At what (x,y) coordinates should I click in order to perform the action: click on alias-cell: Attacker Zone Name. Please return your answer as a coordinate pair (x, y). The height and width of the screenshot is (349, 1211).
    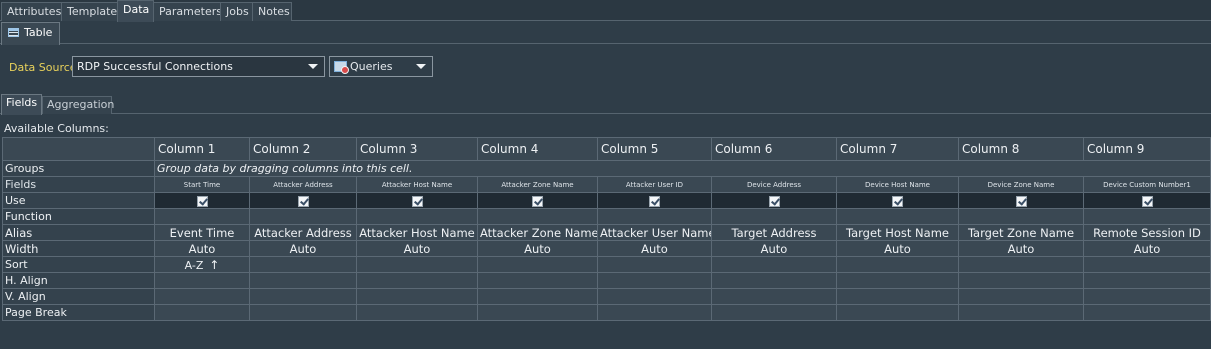
    Looking at the image, I should click on (537, 232).